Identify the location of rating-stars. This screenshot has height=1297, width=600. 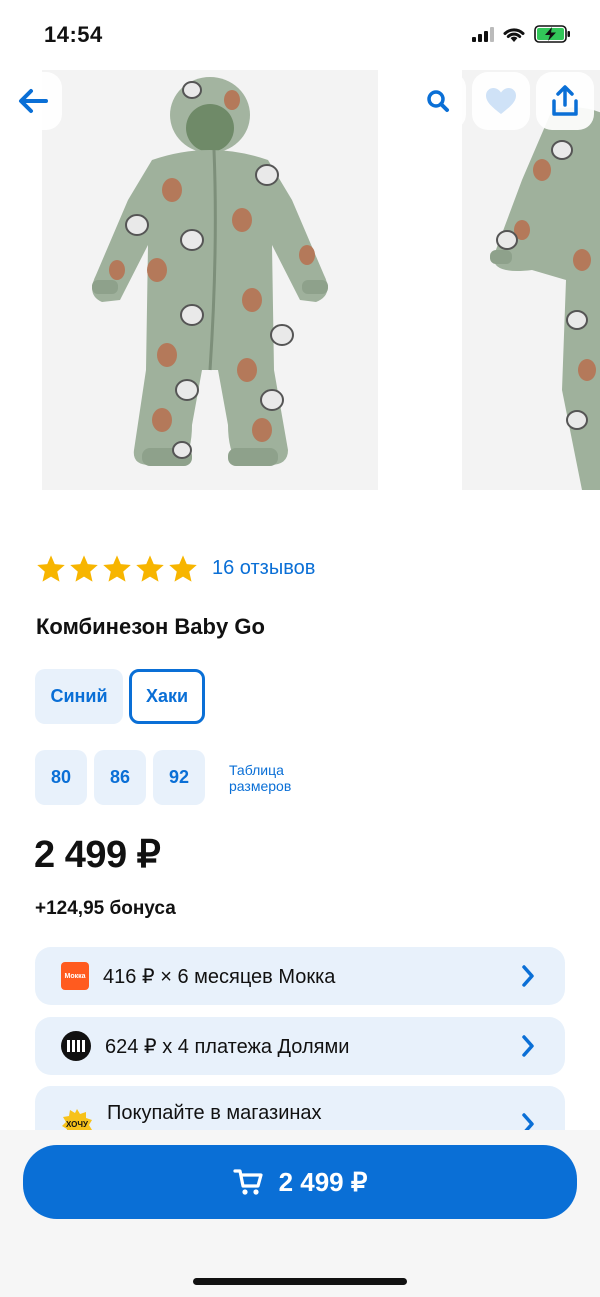
(117, 568).